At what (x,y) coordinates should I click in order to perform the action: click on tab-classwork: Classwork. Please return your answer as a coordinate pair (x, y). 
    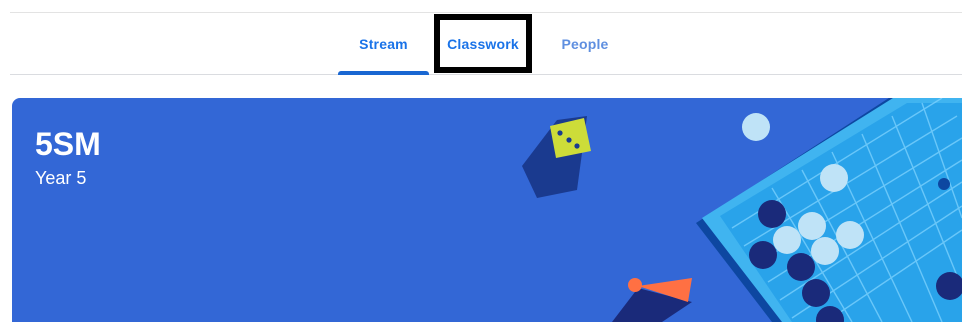
    Looking at the image, I should click on (483, 43).